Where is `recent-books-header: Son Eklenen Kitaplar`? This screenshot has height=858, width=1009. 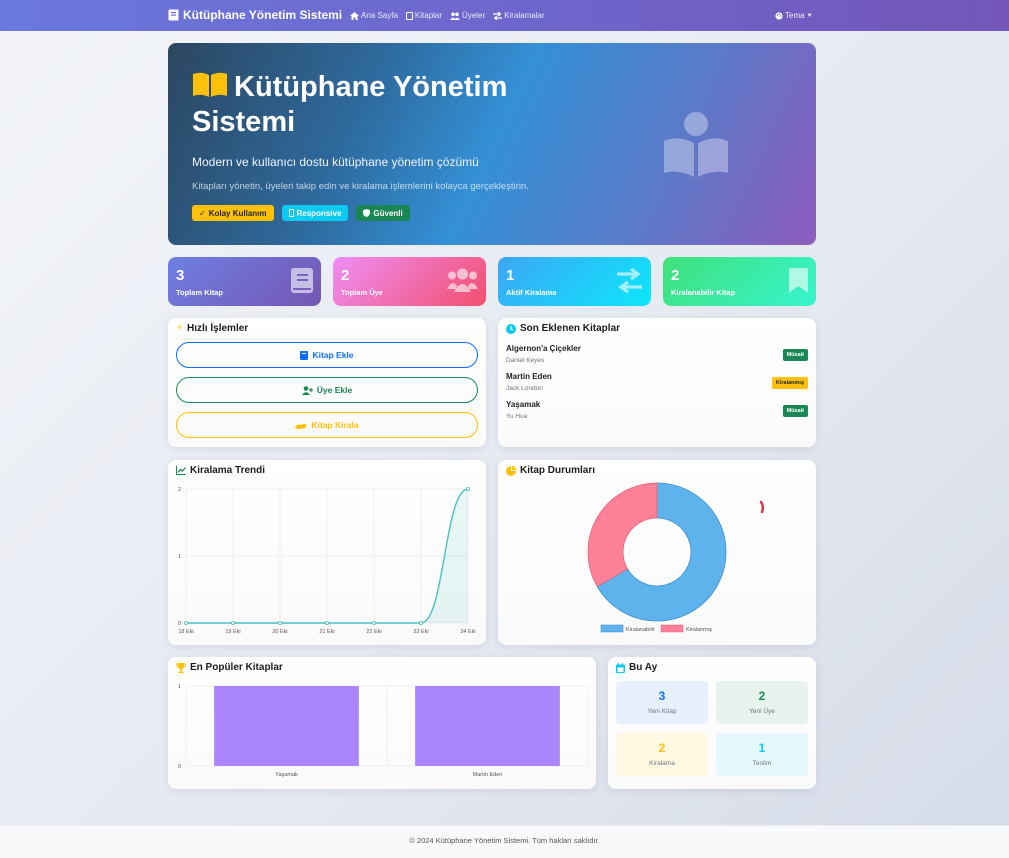 recent-books-header: Son Eklenen Kitaplar is located at coordinates (563, 328).